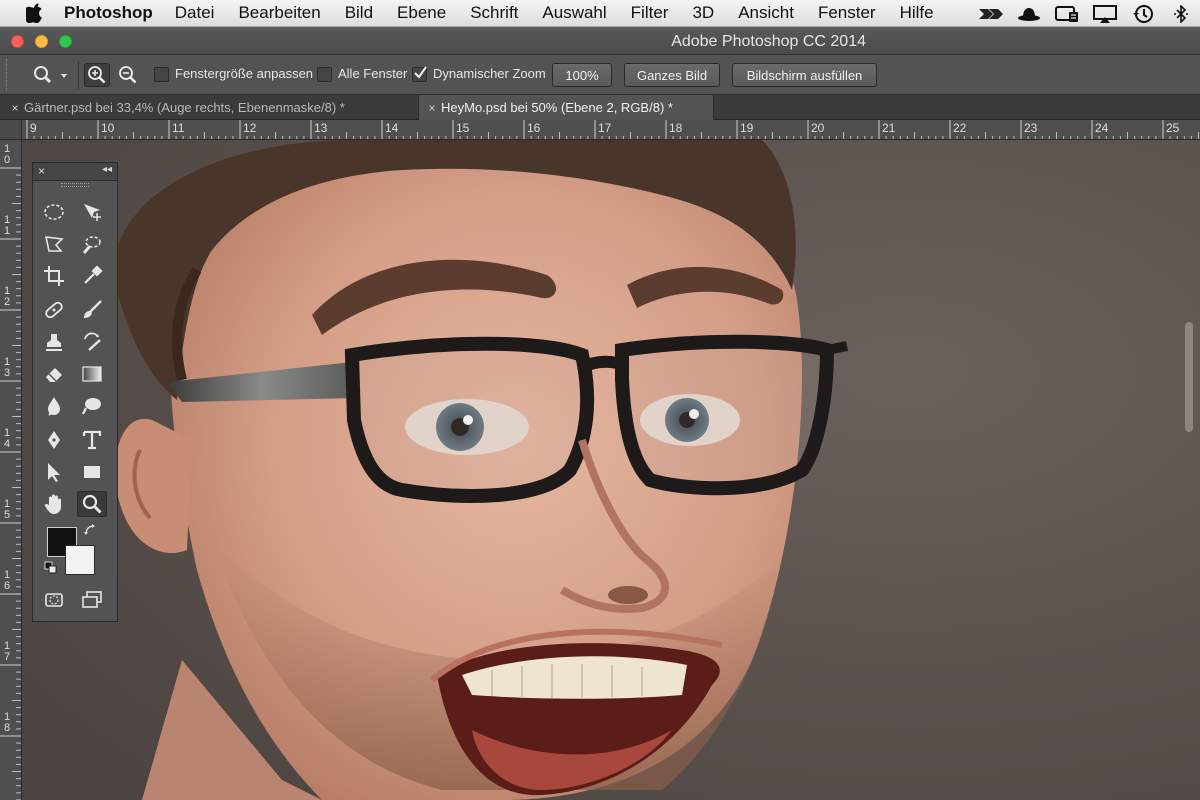 The width and height of the screenshot is (1200, 800). I want to click on blur-tool, so click(54, 406).